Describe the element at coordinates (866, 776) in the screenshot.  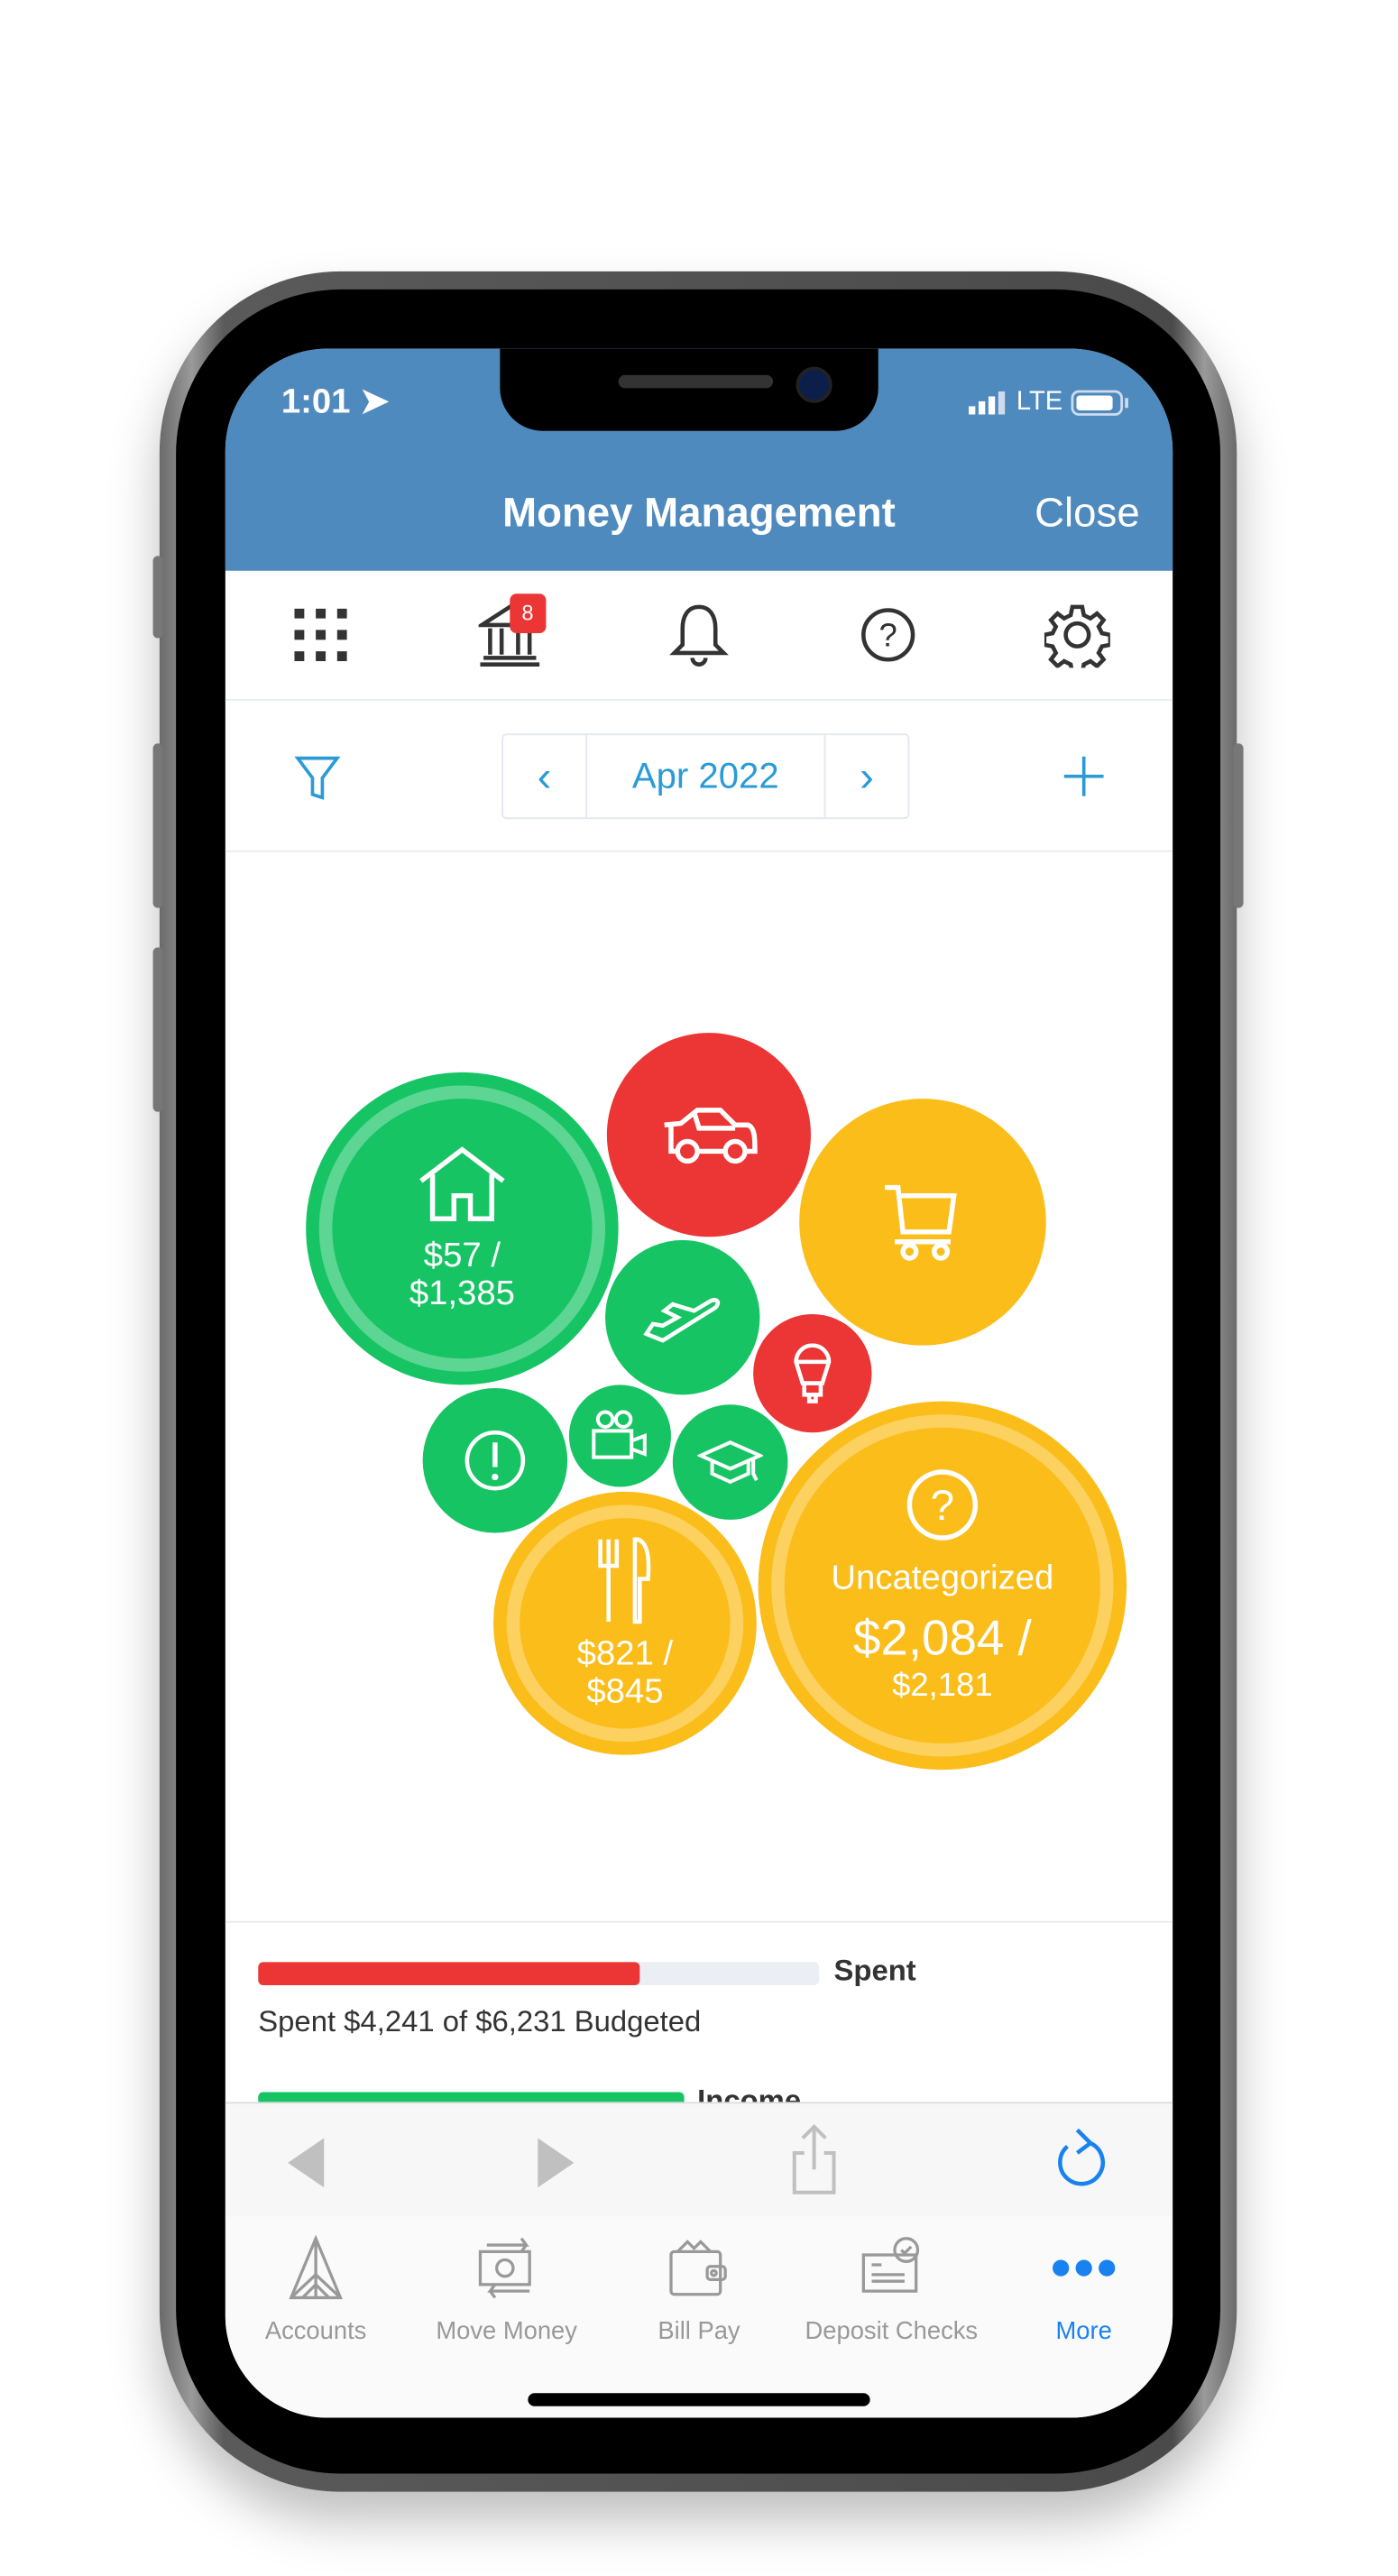
I see `next-month-button: ›` at that location.